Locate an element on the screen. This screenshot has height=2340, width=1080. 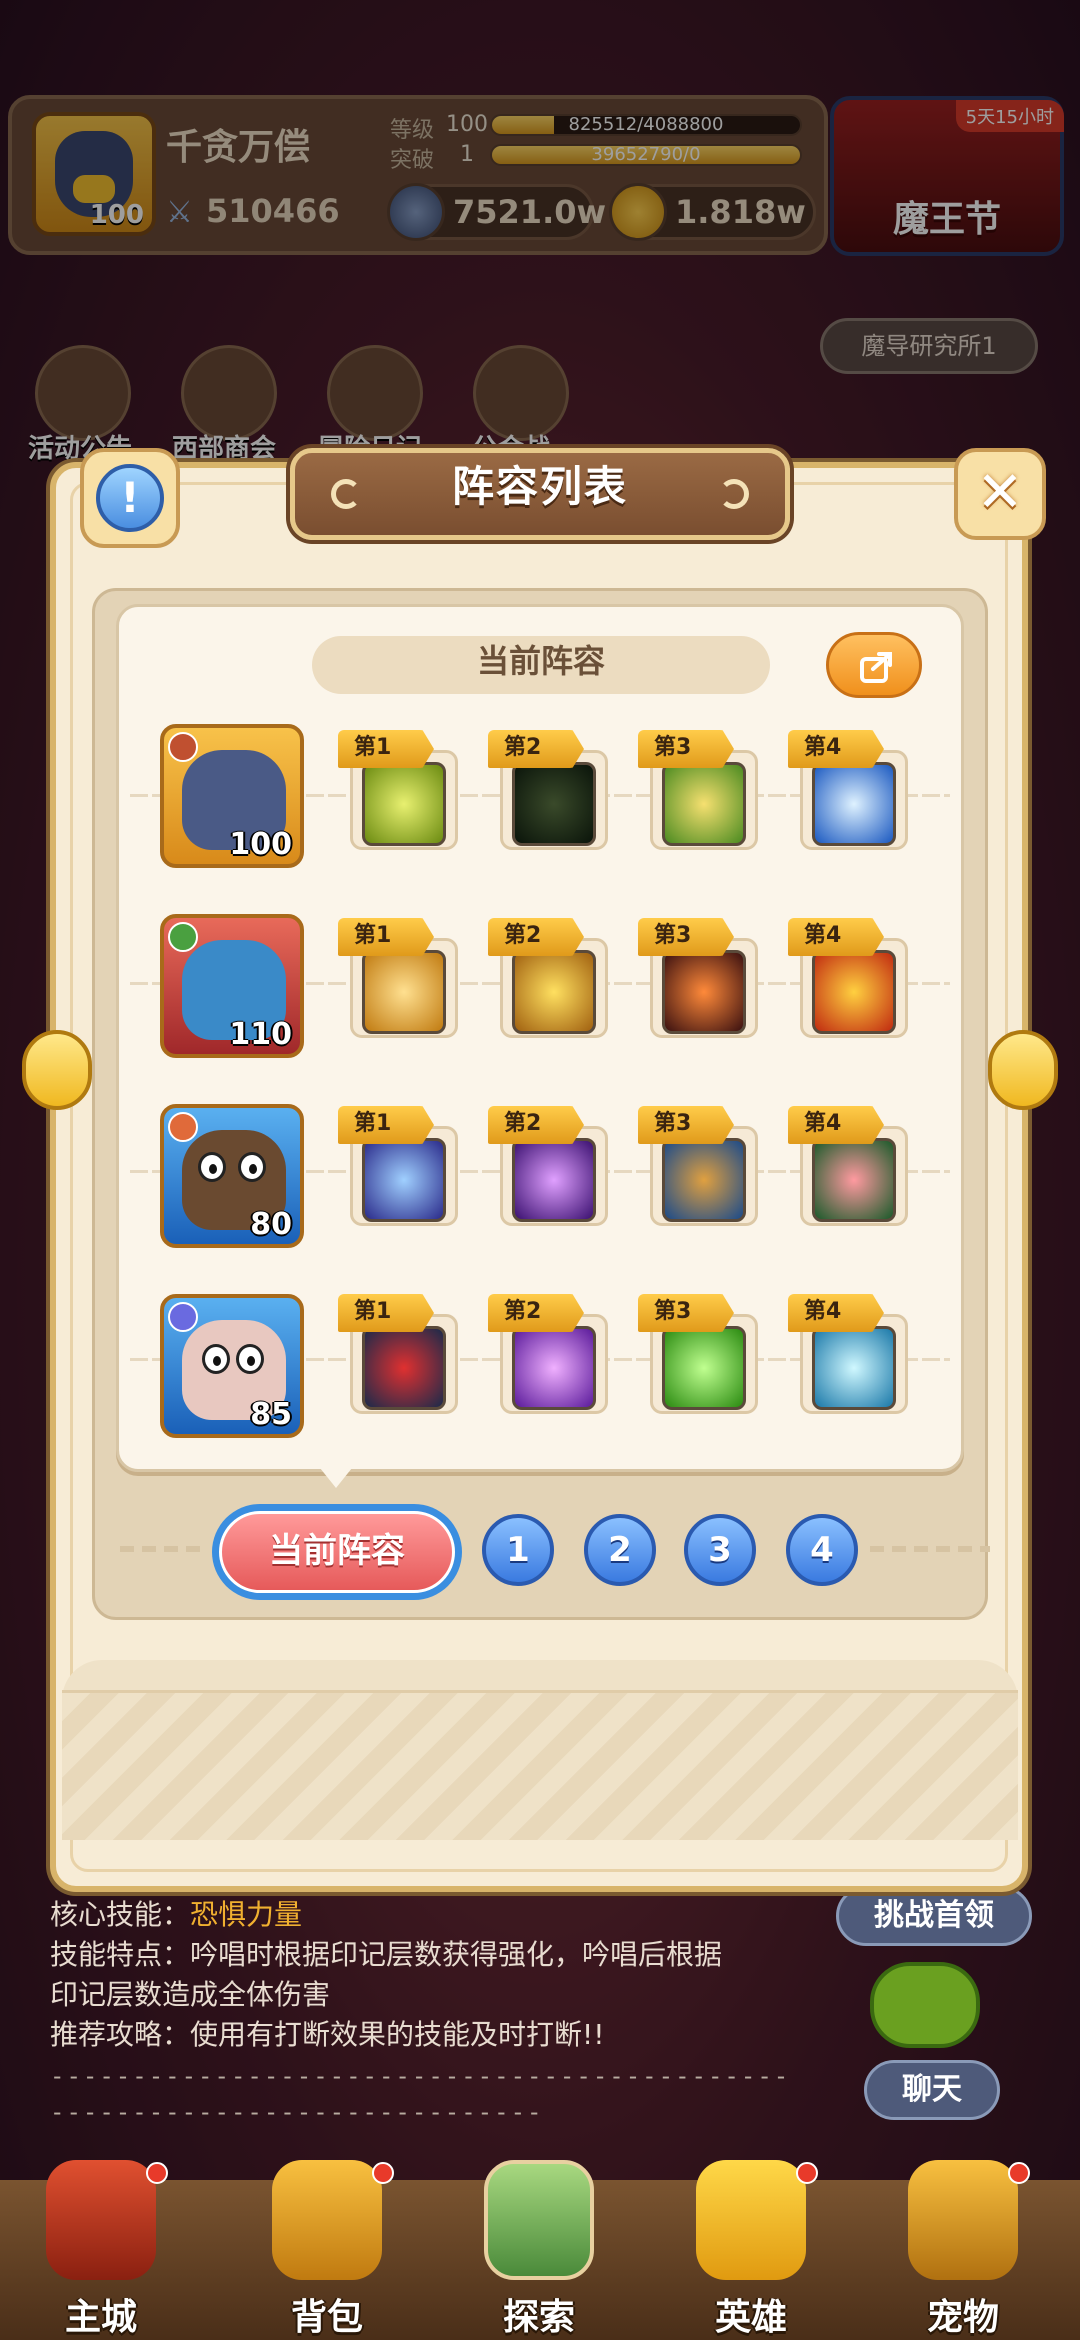
core-skill-value: 恐惧力量 is located at coordinates (246, 1914).